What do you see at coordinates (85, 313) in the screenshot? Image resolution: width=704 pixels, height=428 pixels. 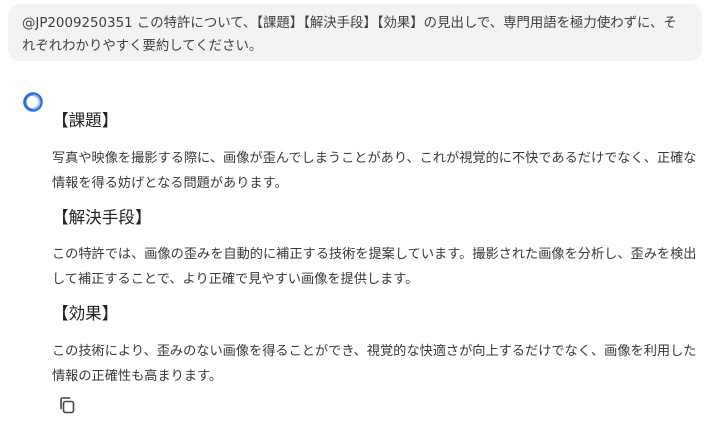 I see `heading-effect: 【効果】` at bounding box center [85, 313].